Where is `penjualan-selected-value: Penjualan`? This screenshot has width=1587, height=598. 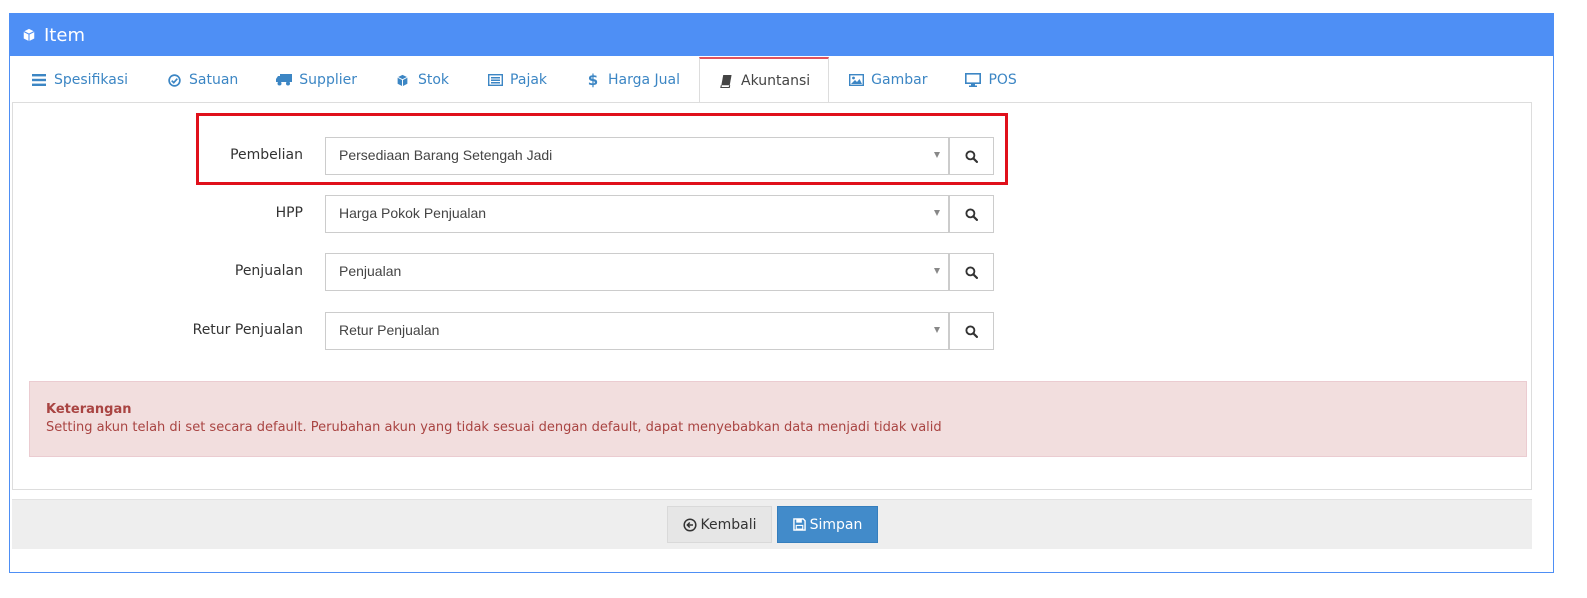 penjualan-selected-value: Penjualan is located at coordinates (370, 271).